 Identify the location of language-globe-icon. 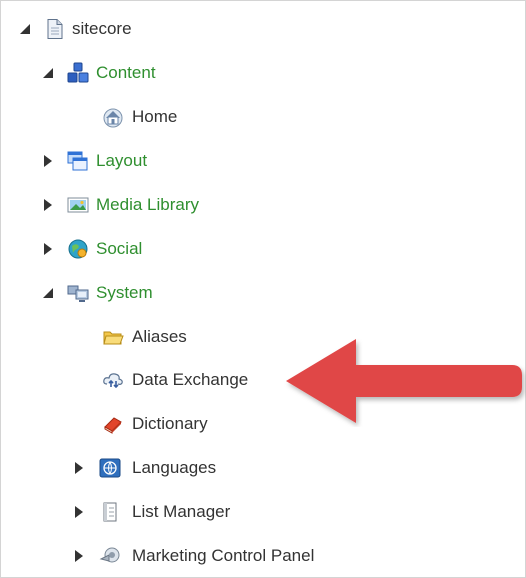
(110, 468).